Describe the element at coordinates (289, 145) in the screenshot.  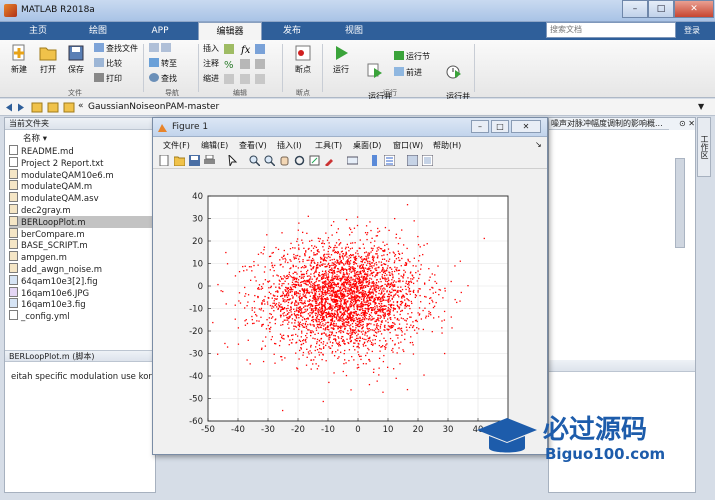
I see `menu-insert: 插入(I)` at that location.